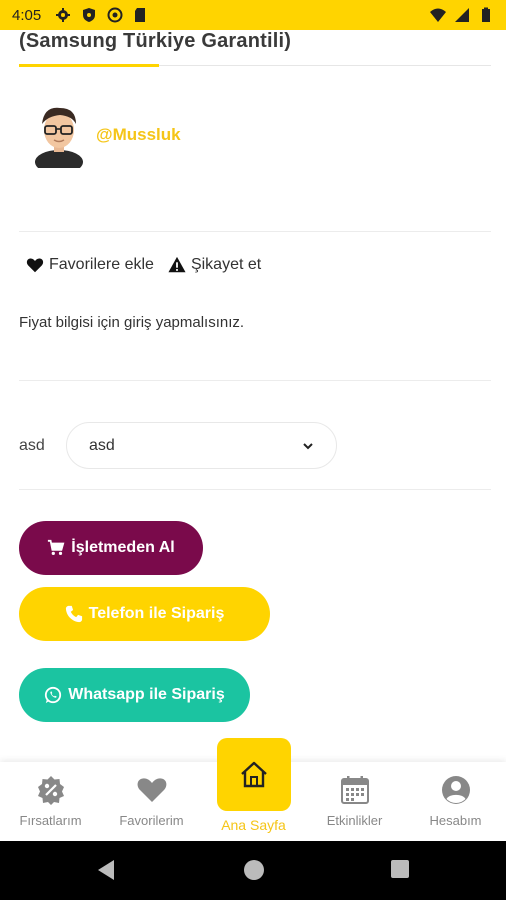 The height and width of the screenshot is (900, 506). I want to click on shield-icon, so click(89, 15).